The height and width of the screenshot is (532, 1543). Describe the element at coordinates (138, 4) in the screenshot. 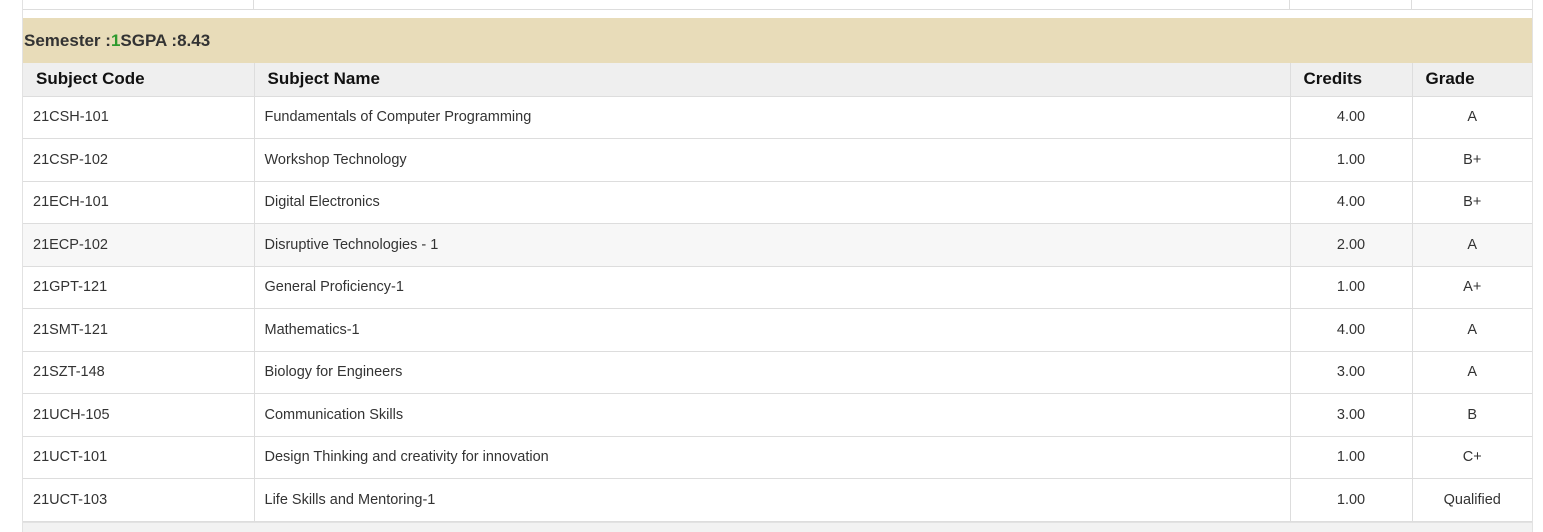

I see `prev-col-code` at that location.